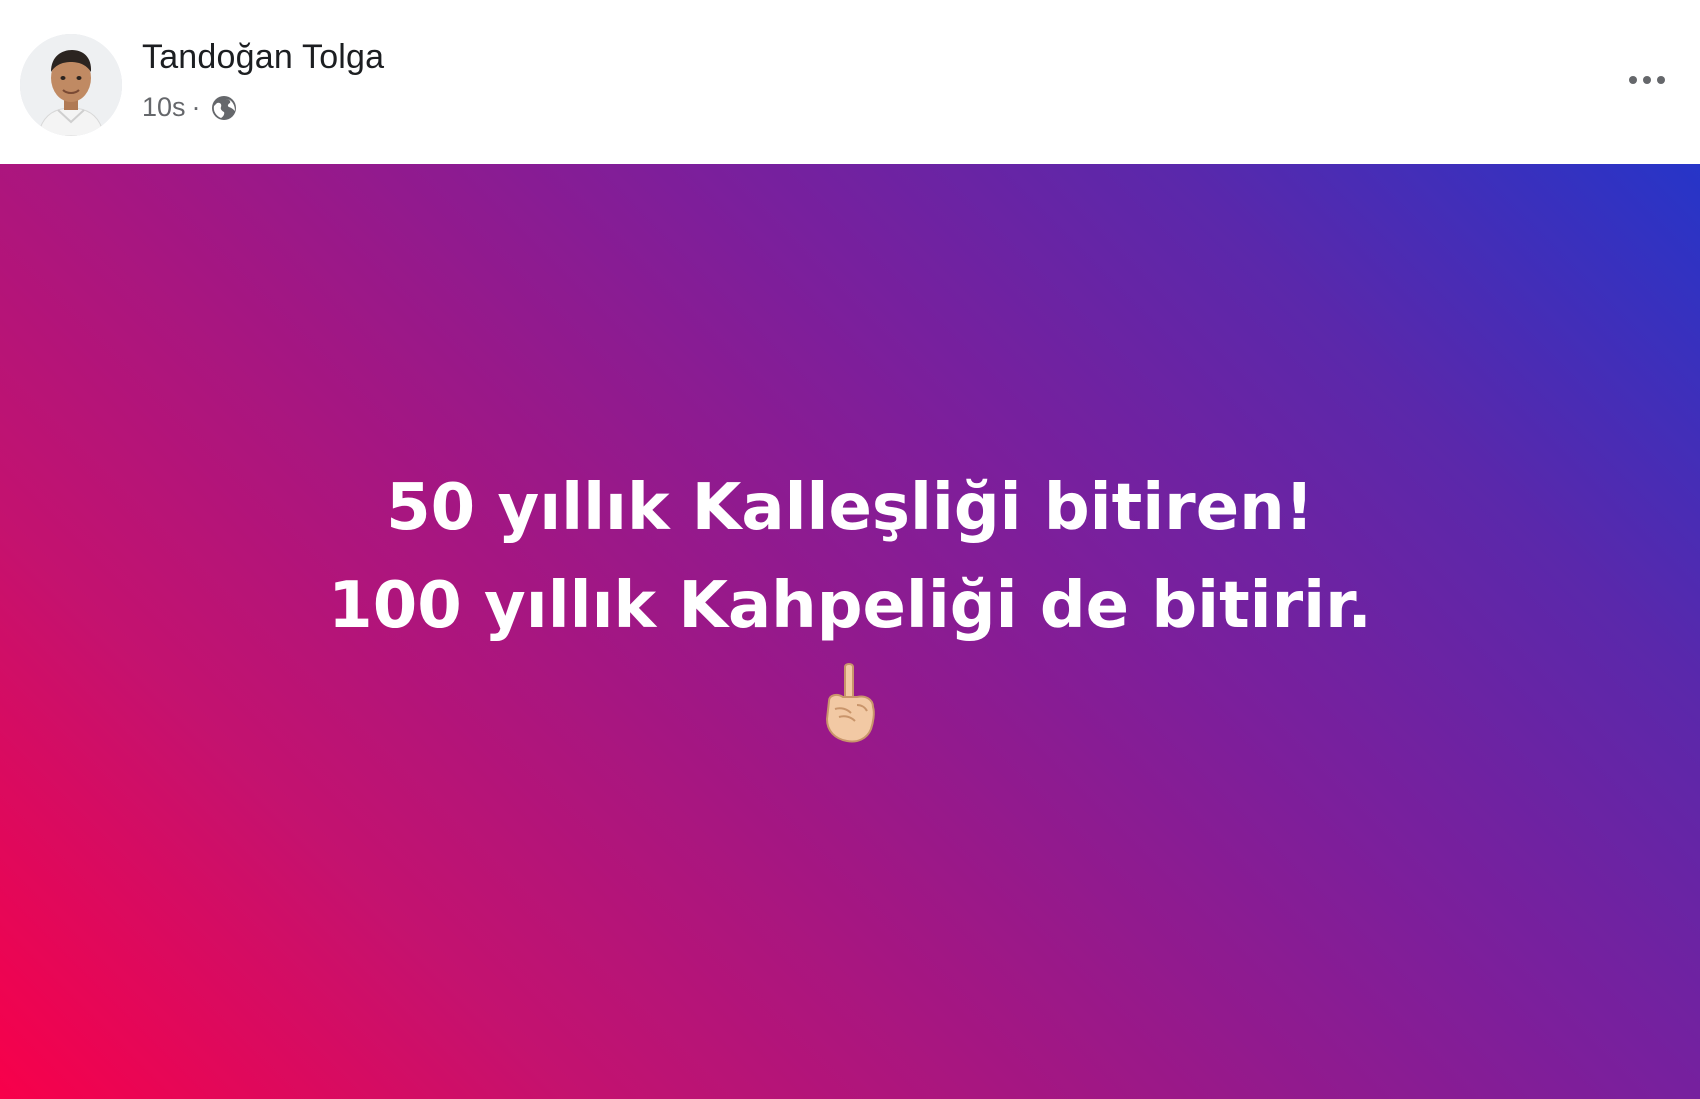 The height and width of the screenshot is (1099, 1700). Describe the element at coordinates (224, 108) in the screenshot. I see `globe-icon` at that location.